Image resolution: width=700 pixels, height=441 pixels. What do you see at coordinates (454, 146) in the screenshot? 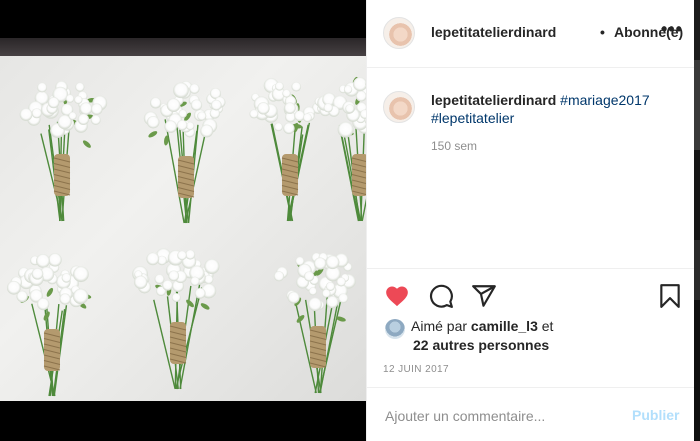
I see `caption-timestamp: 150 sem` at bounding box center [454, 146].